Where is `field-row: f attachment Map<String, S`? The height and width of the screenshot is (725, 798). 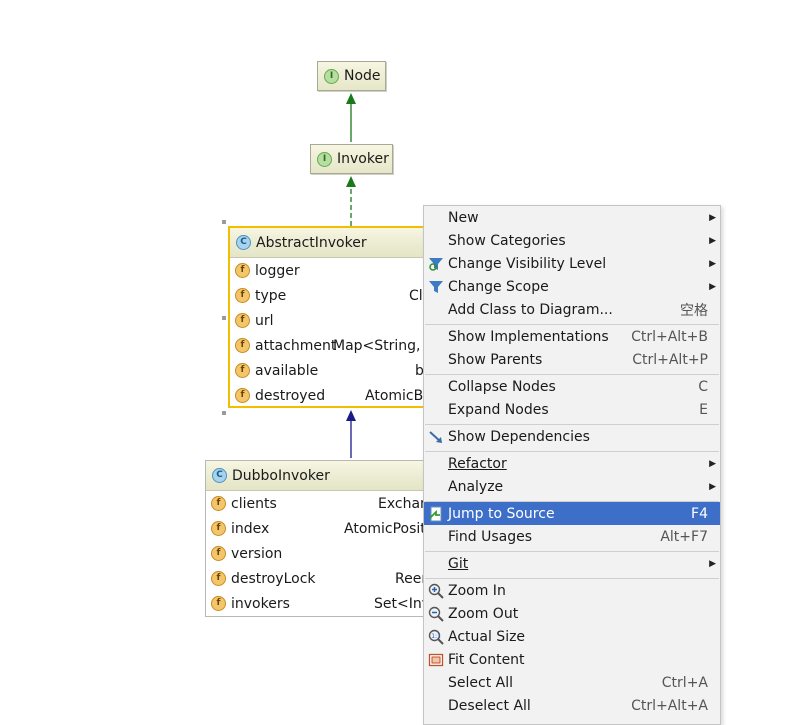
field-row: f attachment Map<String, S is located at coordinates (332, 345).